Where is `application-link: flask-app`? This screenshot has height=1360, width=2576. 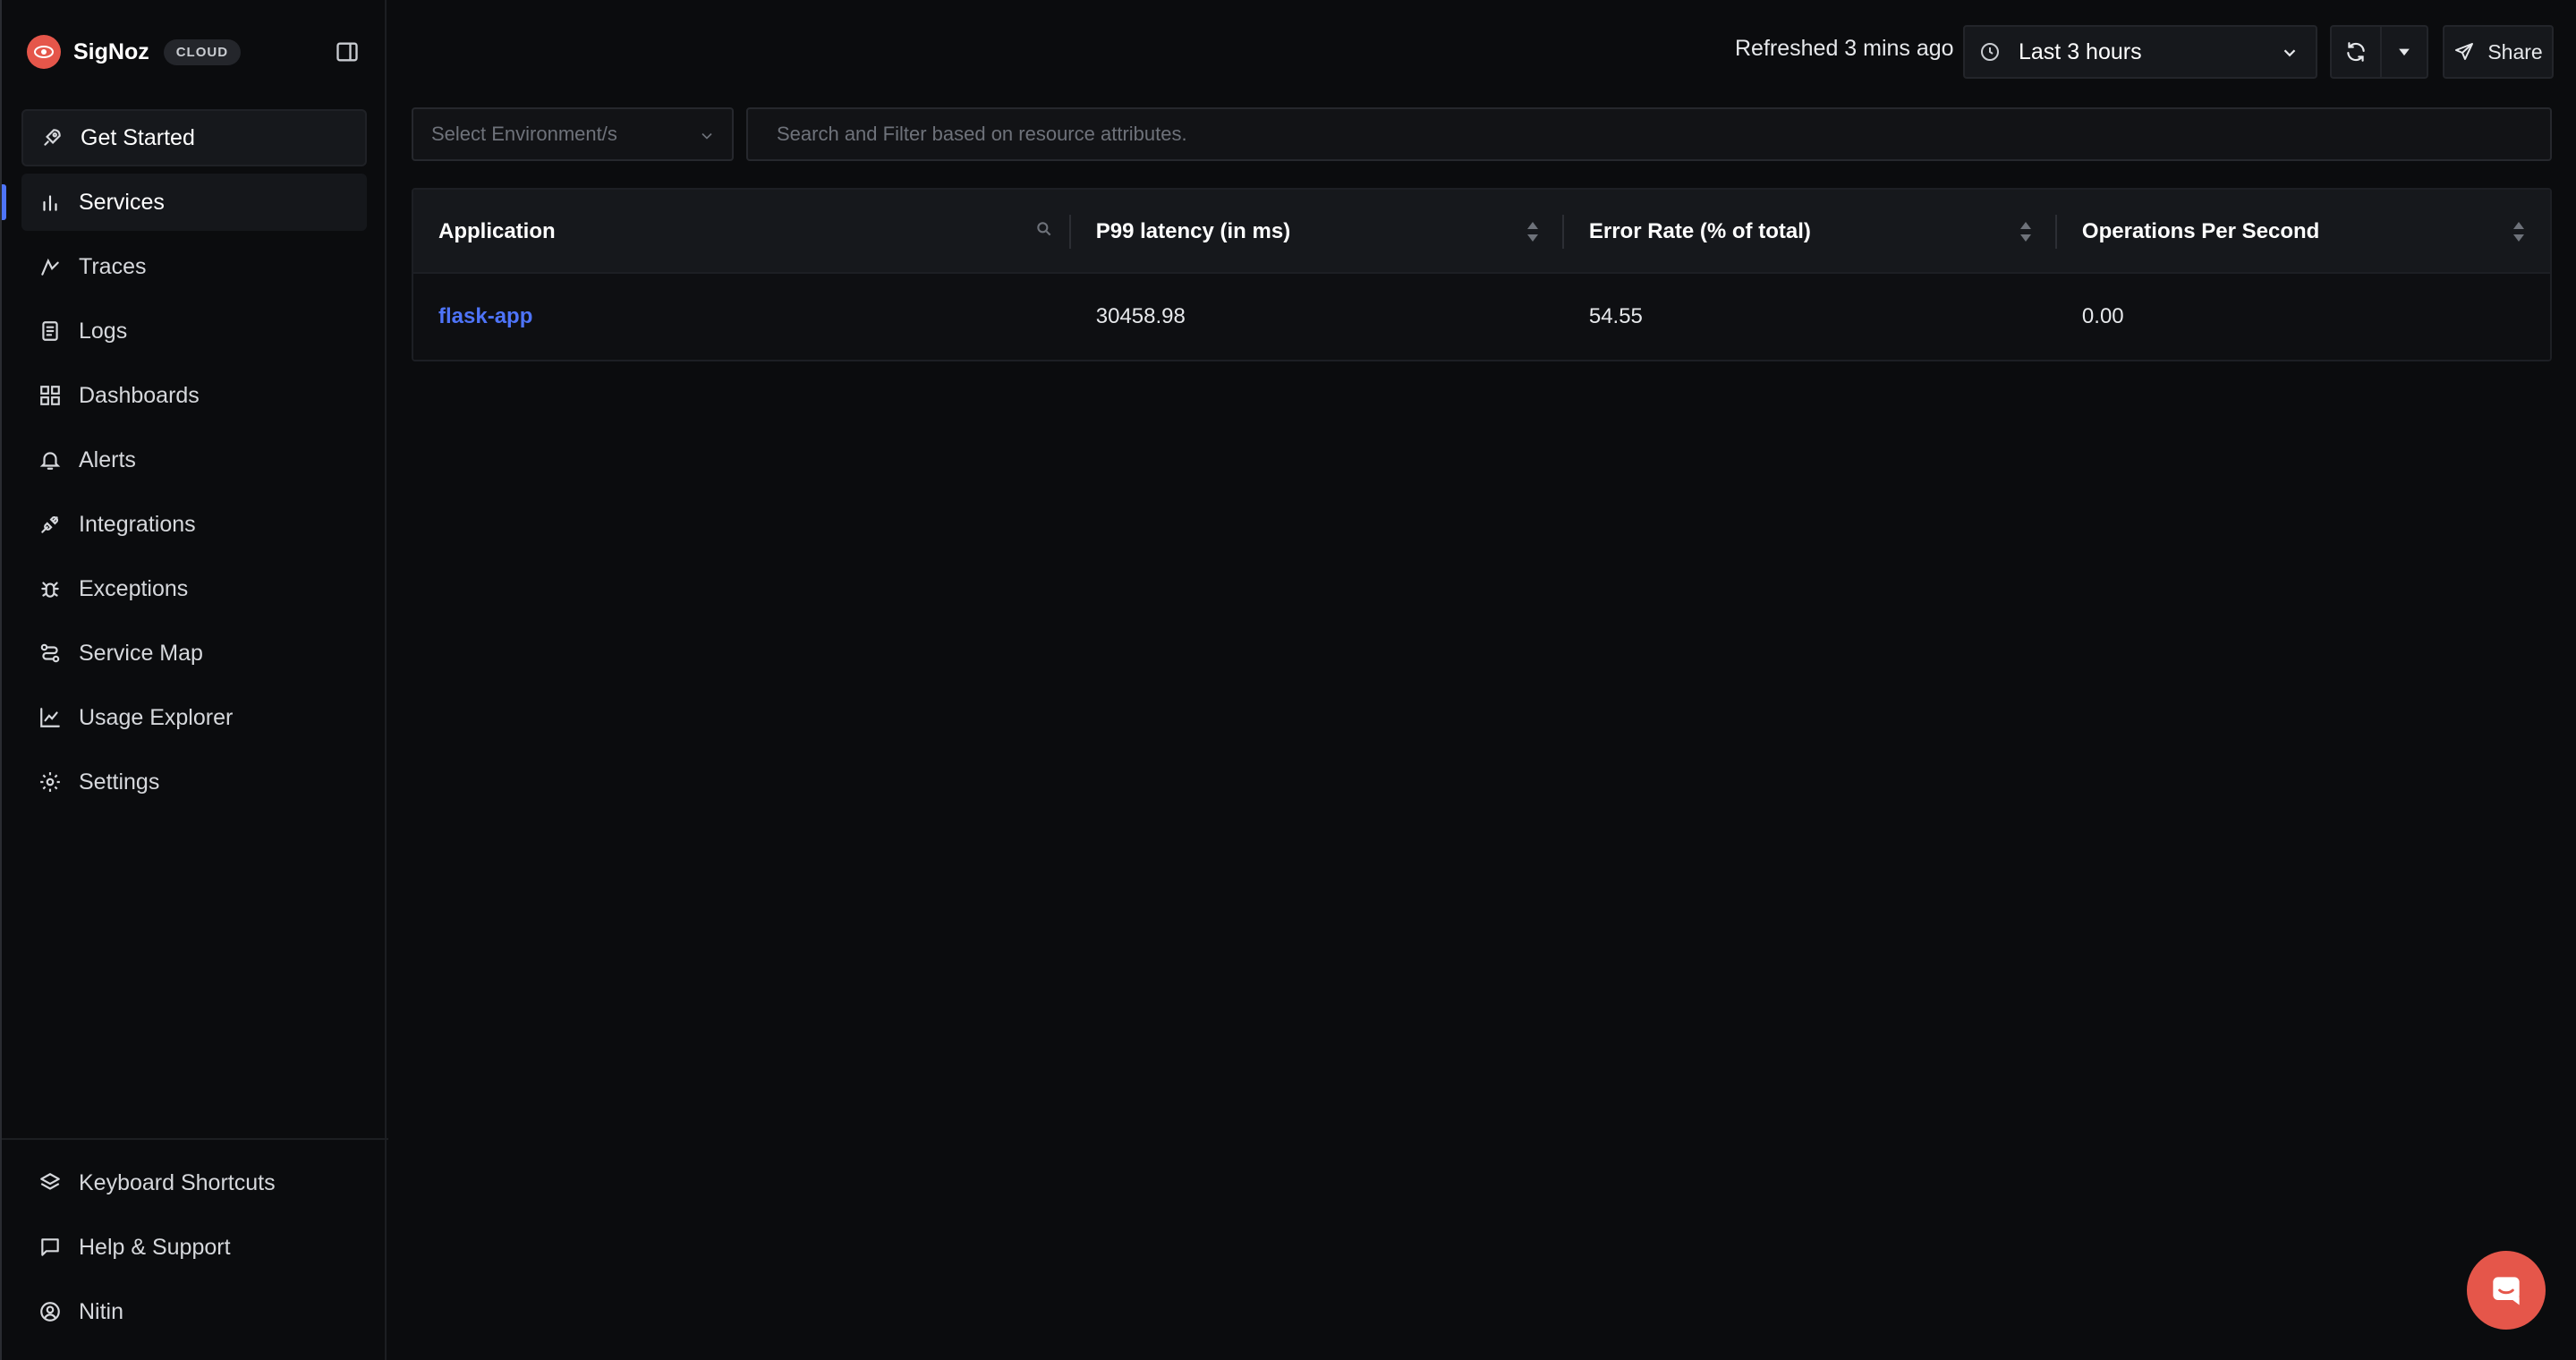 application-link: flask-app is located at coordinates (742, 317).